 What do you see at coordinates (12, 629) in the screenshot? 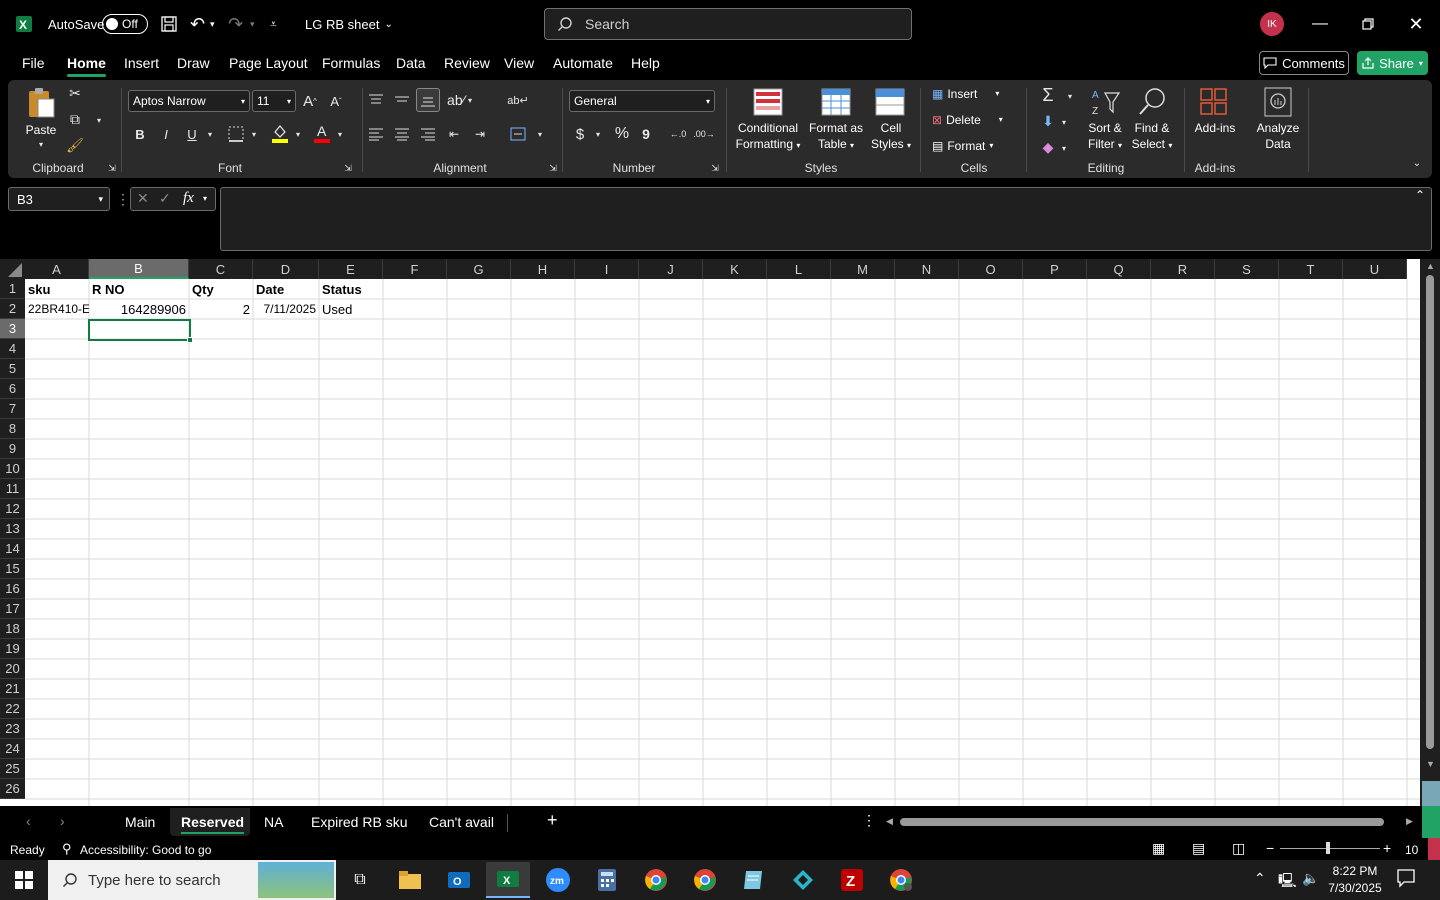
I see `row-header-18: 18` at bounding box center [12, 629].